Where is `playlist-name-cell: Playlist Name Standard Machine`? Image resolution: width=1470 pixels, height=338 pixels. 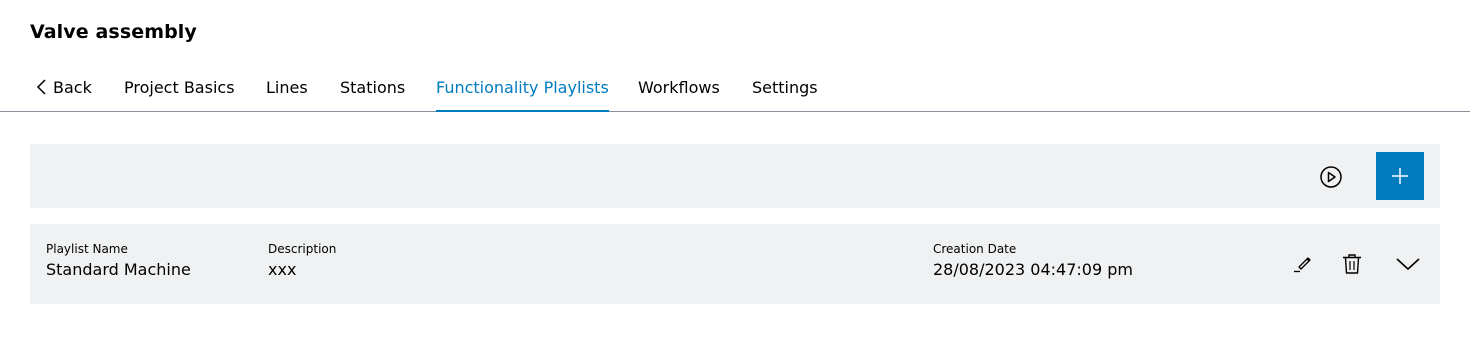 playlist-name-cell: Playlist Name Standard Machine is located at coordinates (118, 262).